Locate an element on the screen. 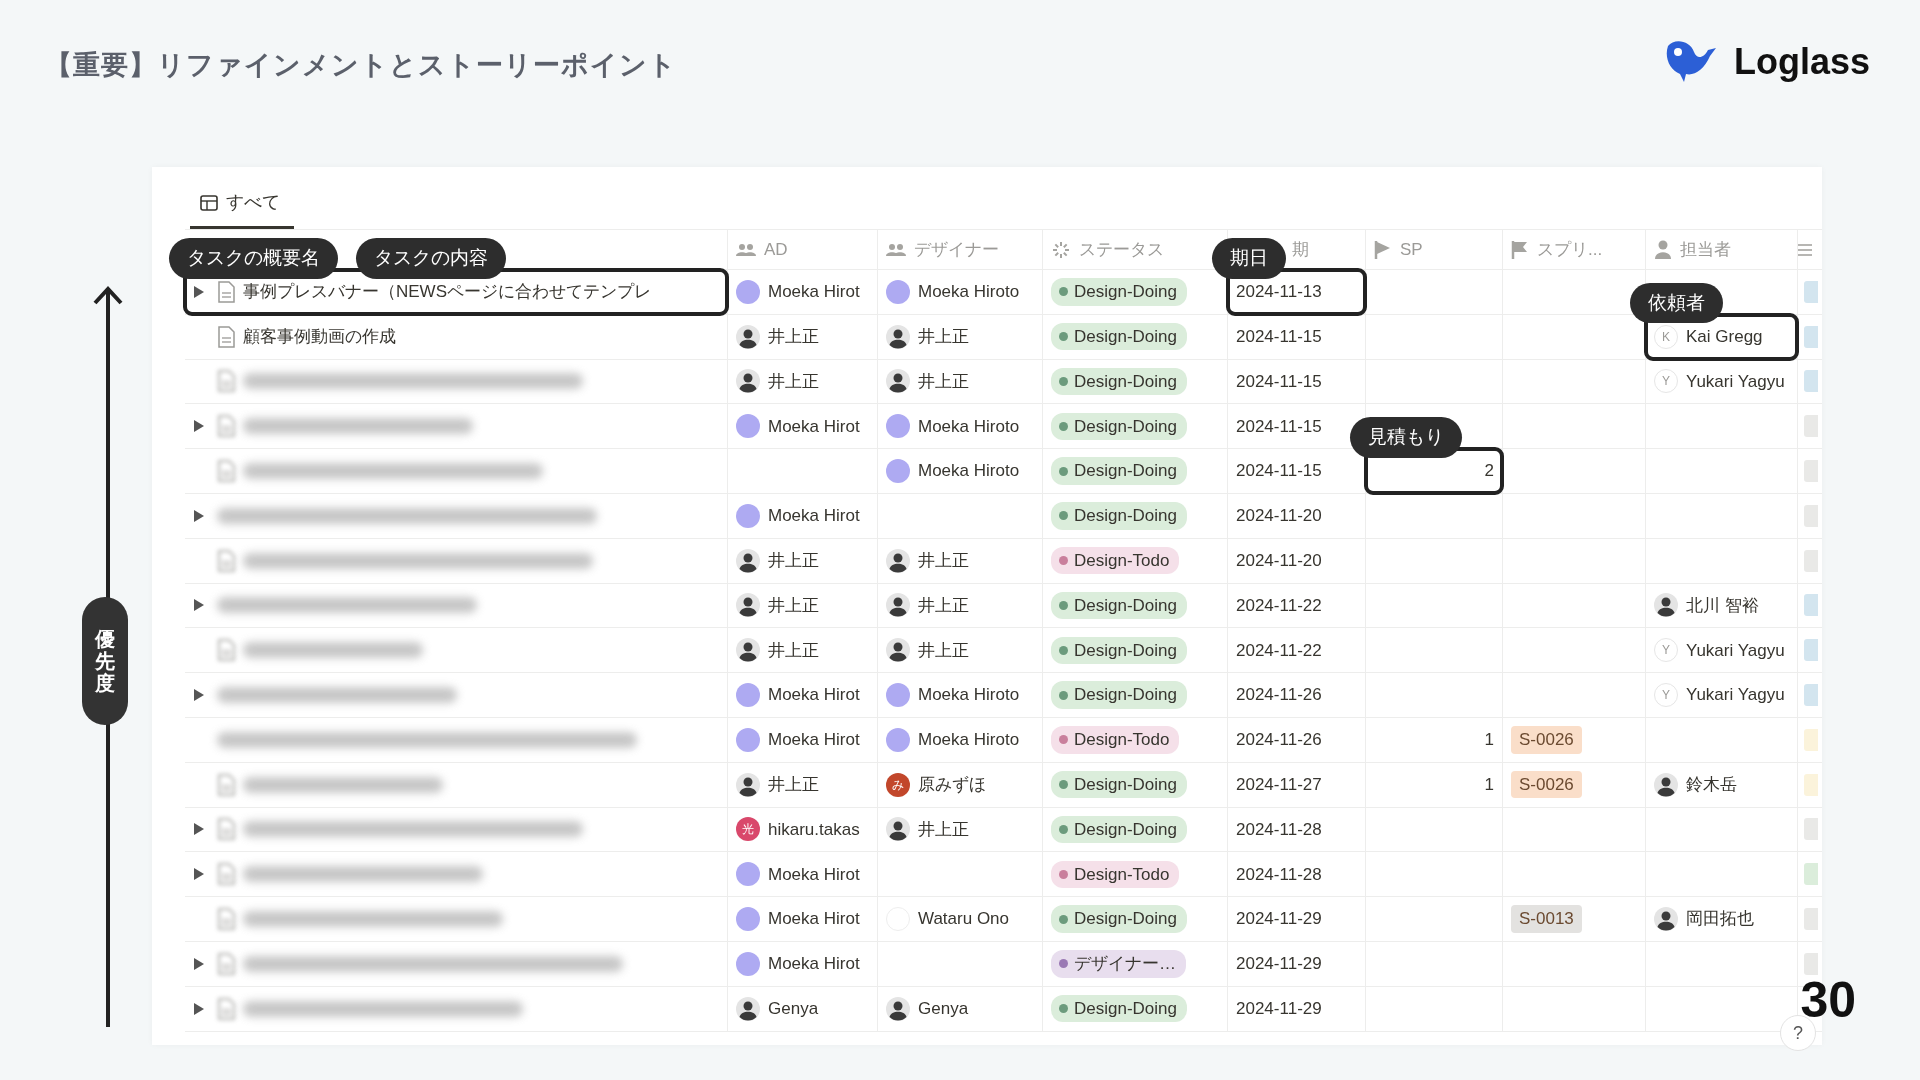 Image resolution: width=1920 pixels, height=1080 pixels. date-text: 2024-11-20 is located at coordinates (1279, 516).